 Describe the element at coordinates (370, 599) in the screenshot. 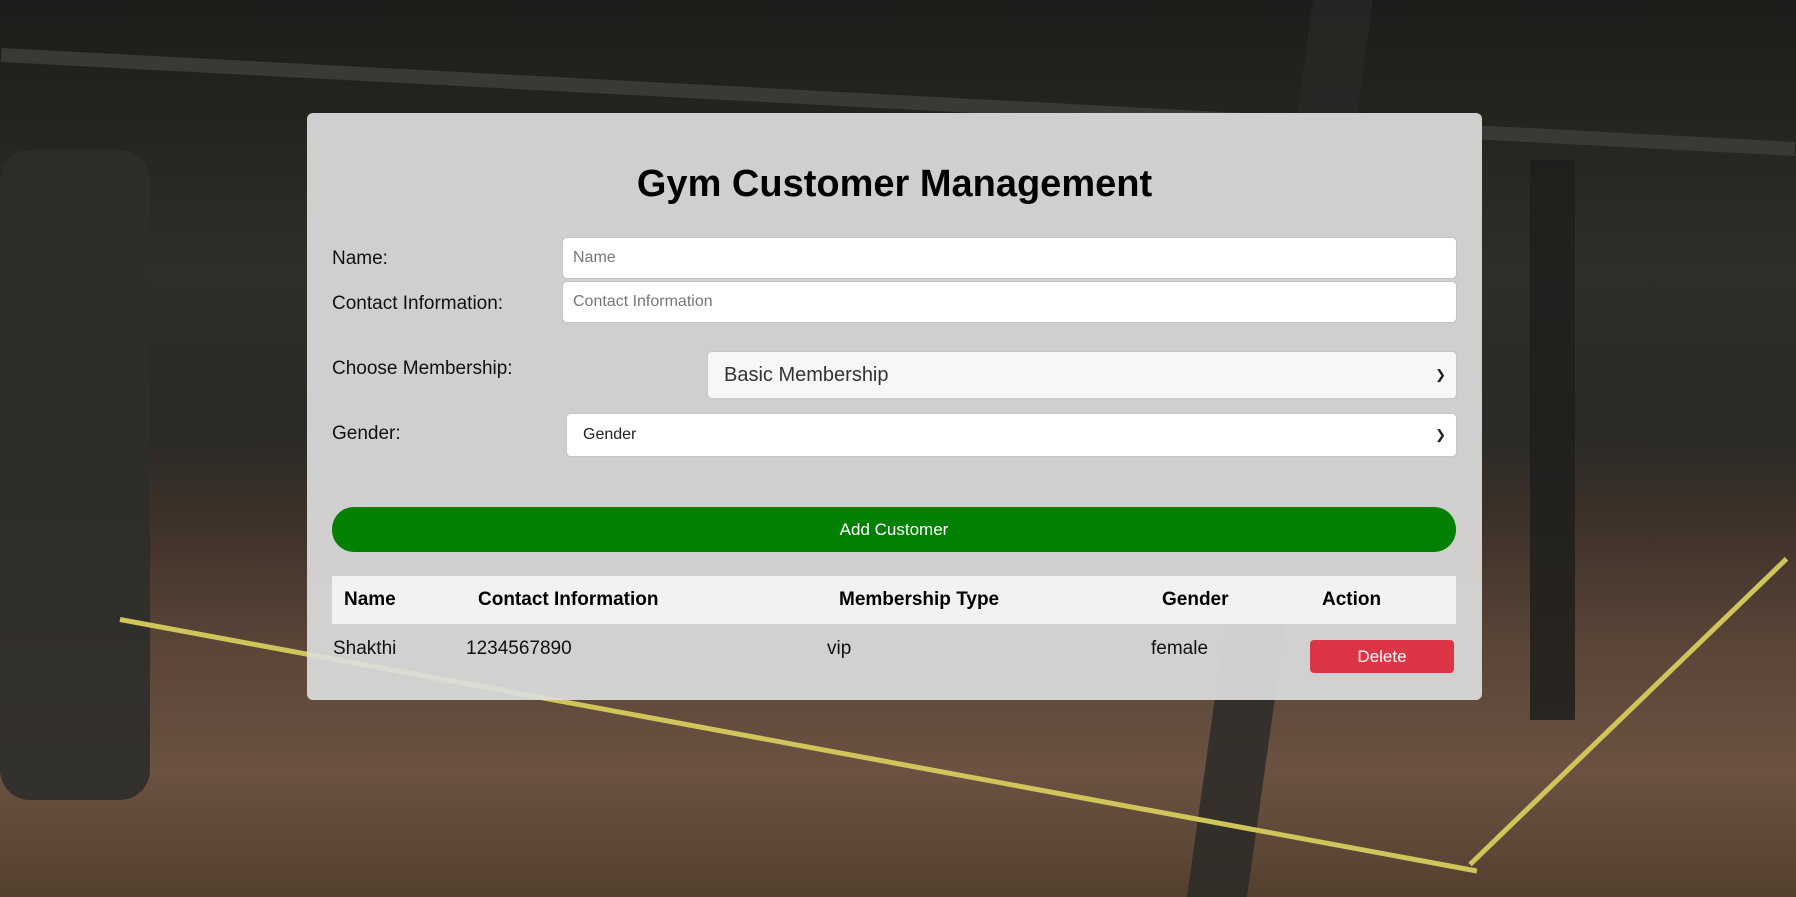

I see `column-header-name: Name` at that location.